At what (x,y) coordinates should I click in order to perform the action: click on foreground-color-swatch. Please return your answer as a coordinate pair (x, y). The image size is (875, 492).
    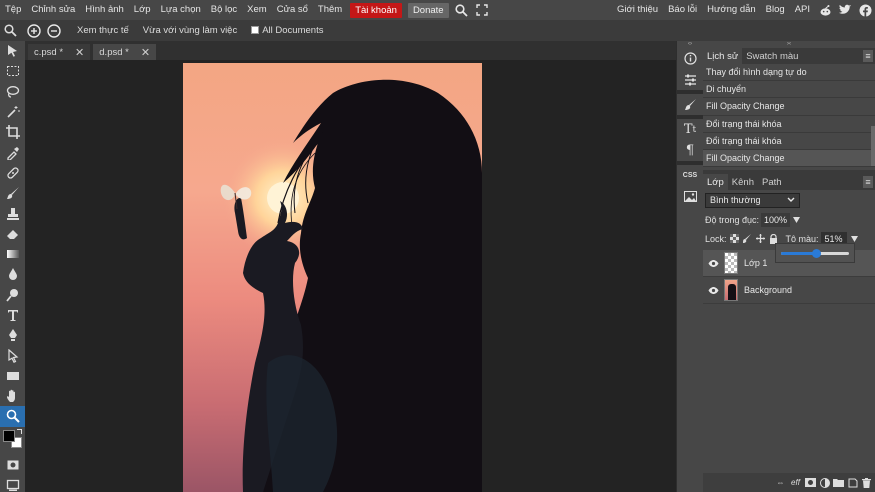
    Looking at the image, I should click on (9, 435).